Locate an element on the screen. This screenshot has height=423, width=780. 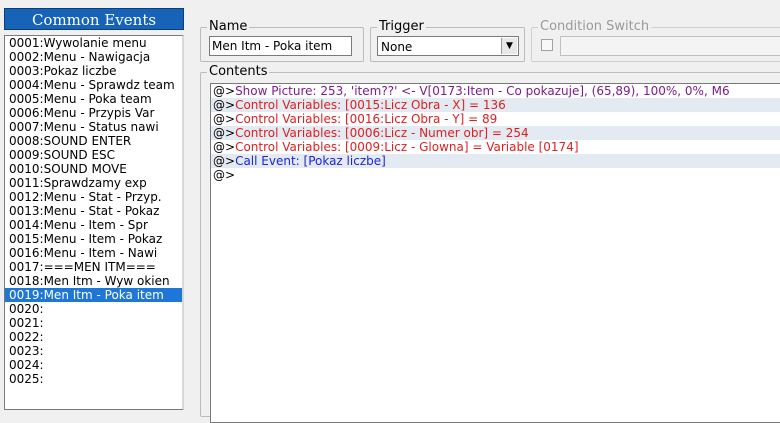
list-item: 0016:Menu - Item - Nawi is located at coordinates (93, 253).